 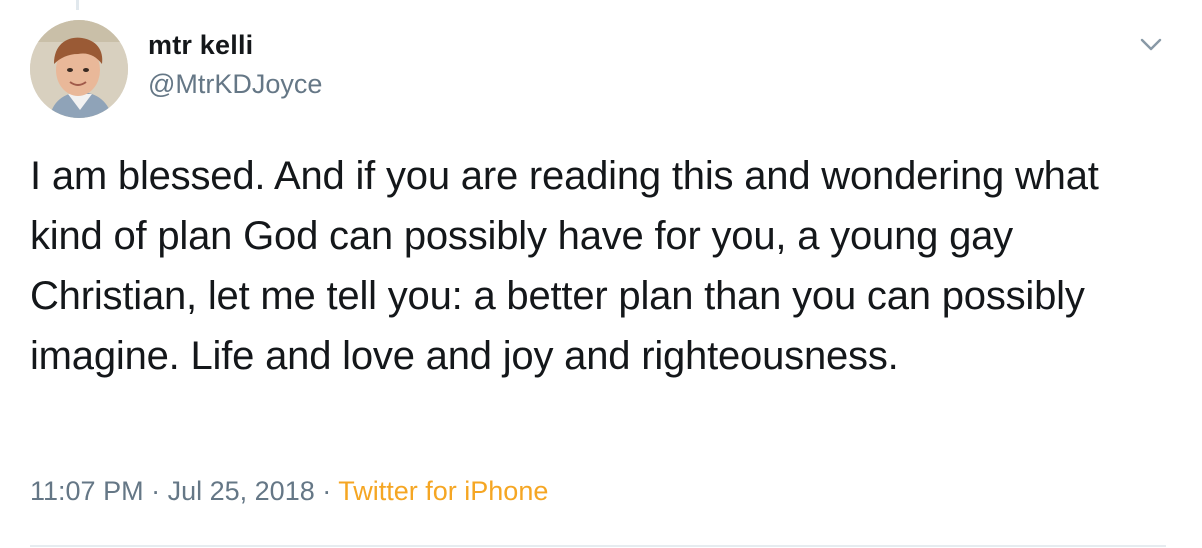 I want to click on thread-connector-line, so click(x=77, y=5).